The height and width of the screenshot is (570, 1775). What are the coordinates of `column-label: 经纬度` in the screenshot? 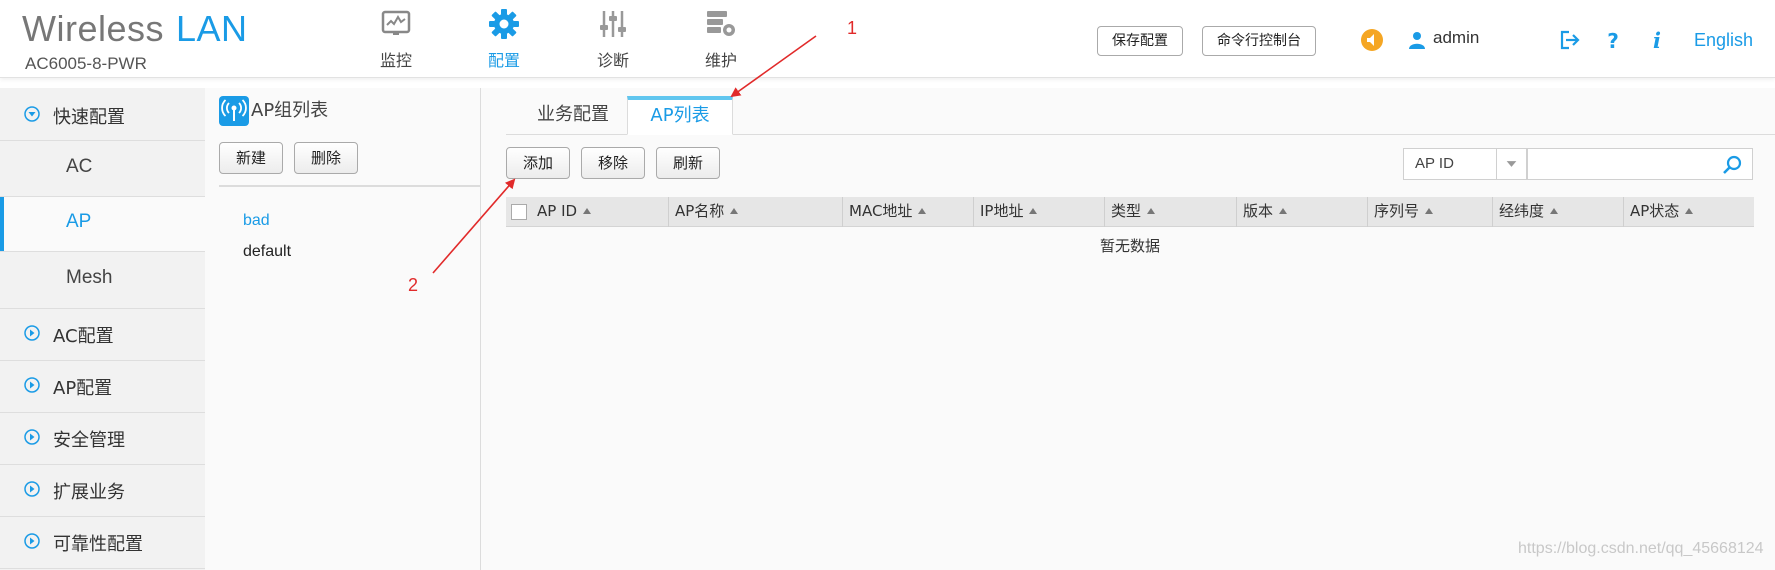 It's located at (1522, 211).